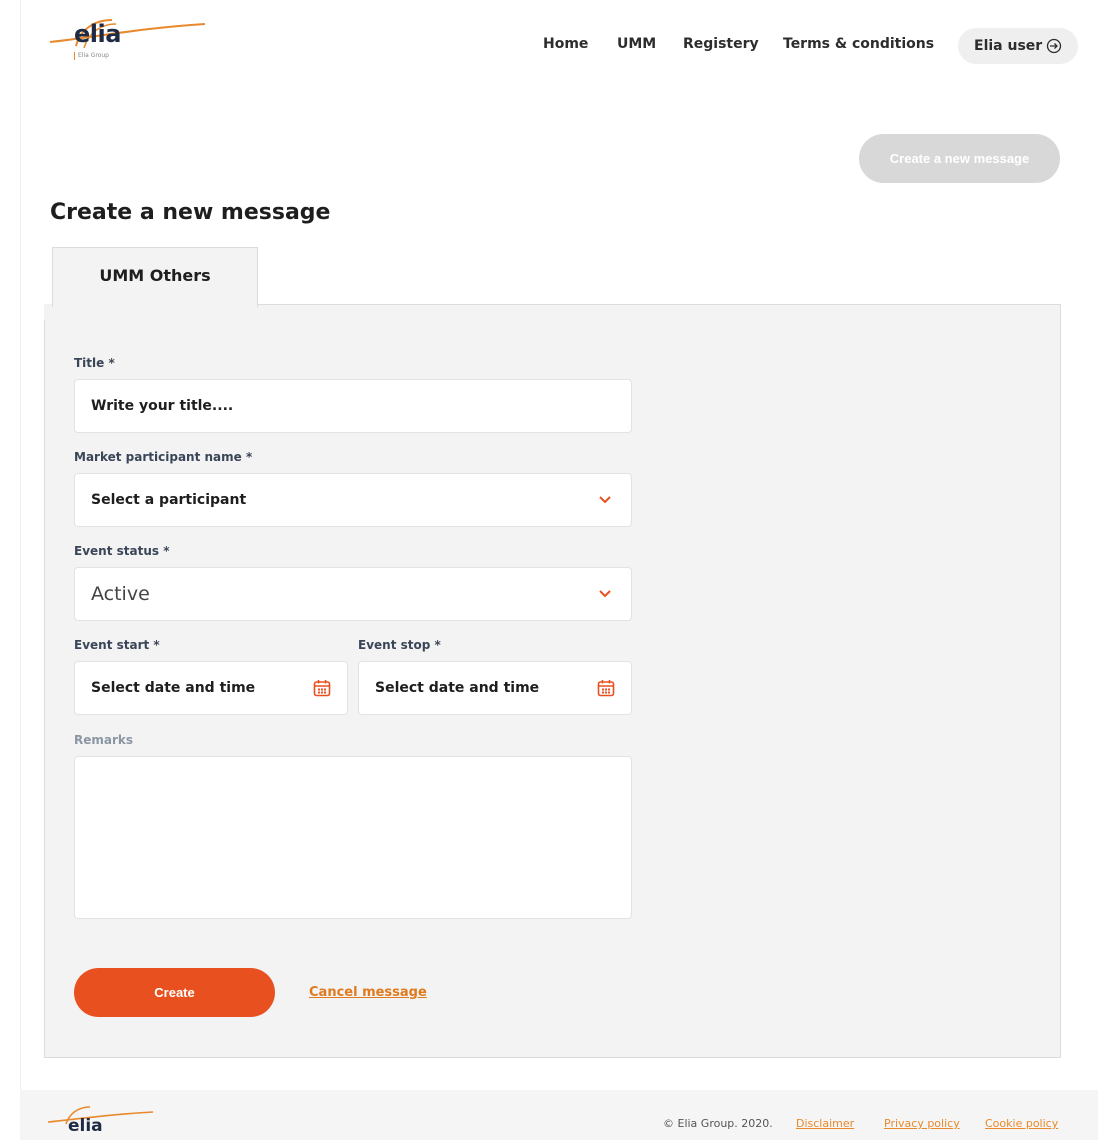 Image resolution: width=1098 pixels, height=1140 pixels. I want to click on footer, so click(559, 1115).